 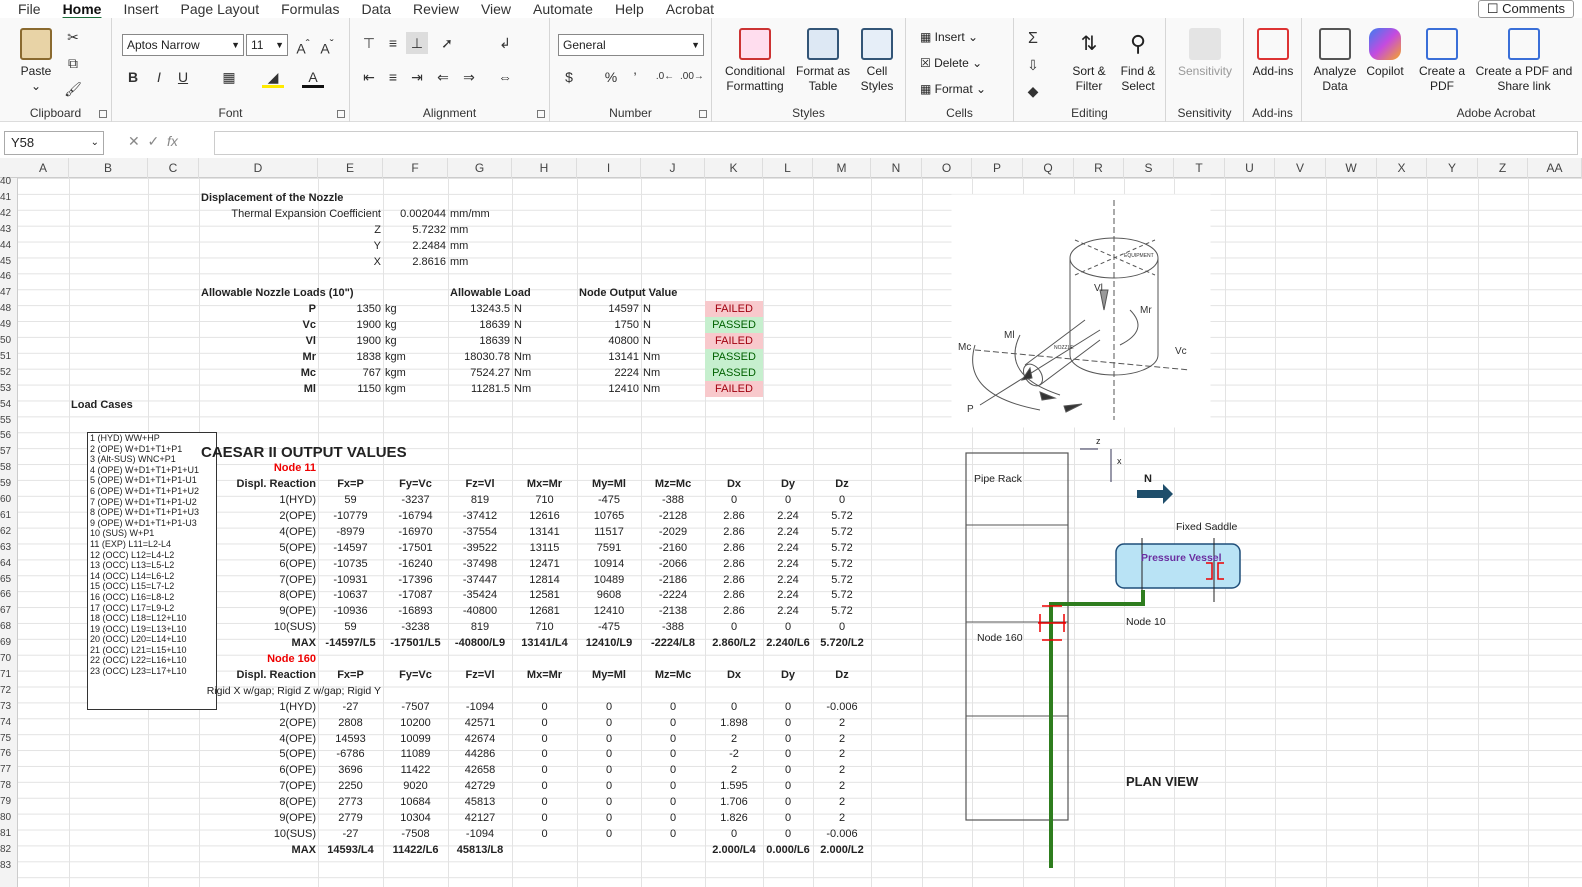 What do you see at coordinates (673, 309) in the screenshot?
I see `output-unit: N` at bounding box center [673, 309].